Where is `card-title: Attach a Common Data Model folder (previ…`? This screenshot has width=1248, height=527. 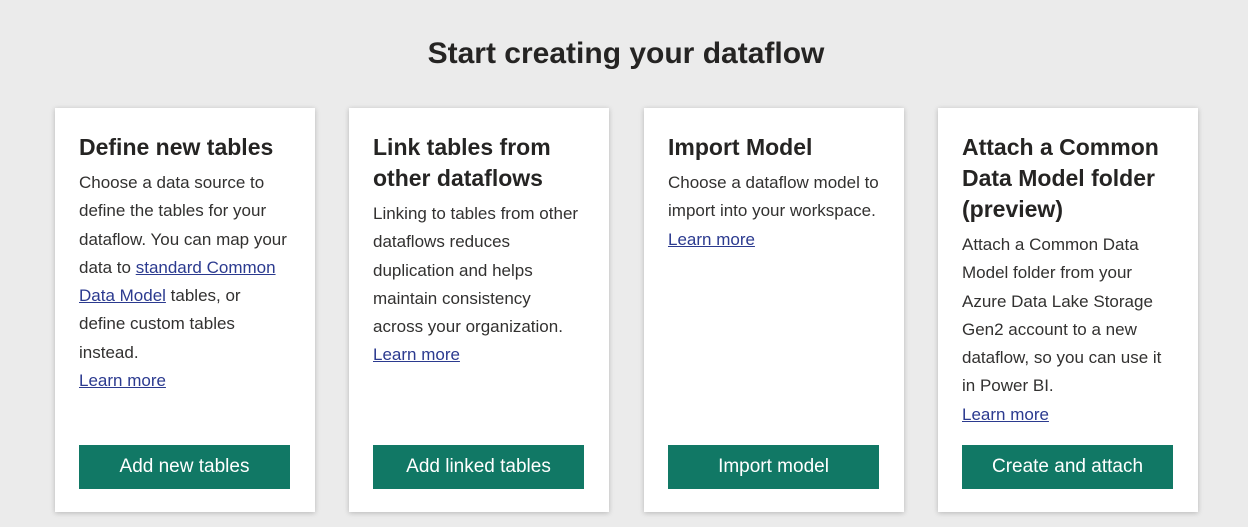
card-title: Attach a Common Data Model folder (previ… is located at coordinates (1060, 178).